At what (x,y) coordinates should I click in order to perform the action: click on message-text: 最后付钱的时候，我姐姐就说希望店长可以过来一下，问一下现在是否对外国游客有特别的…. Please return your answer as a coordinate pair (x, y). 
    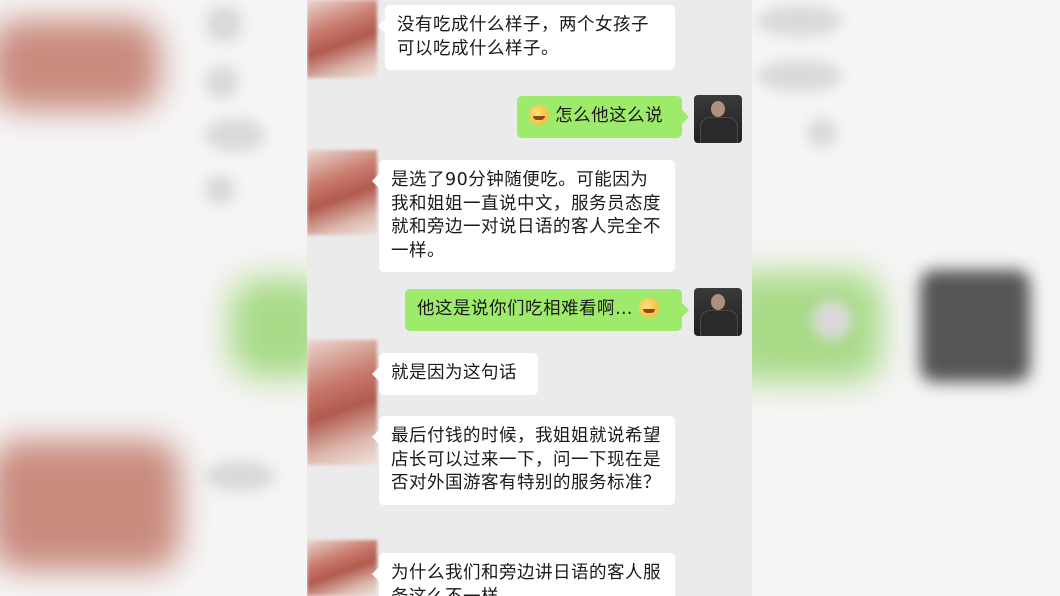
    Looking at the image, I should click on (526, 459).